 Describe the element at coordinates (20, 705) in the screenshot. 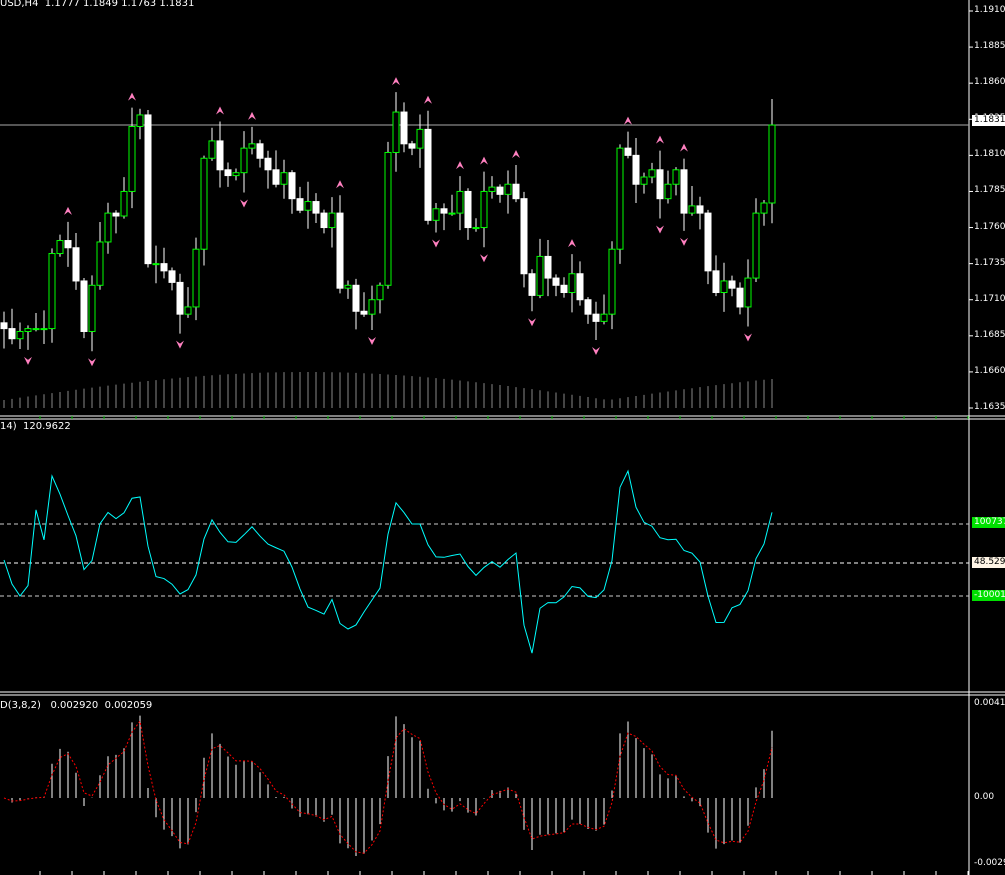

I see `osma-label: D(3,8,2)` at that location.